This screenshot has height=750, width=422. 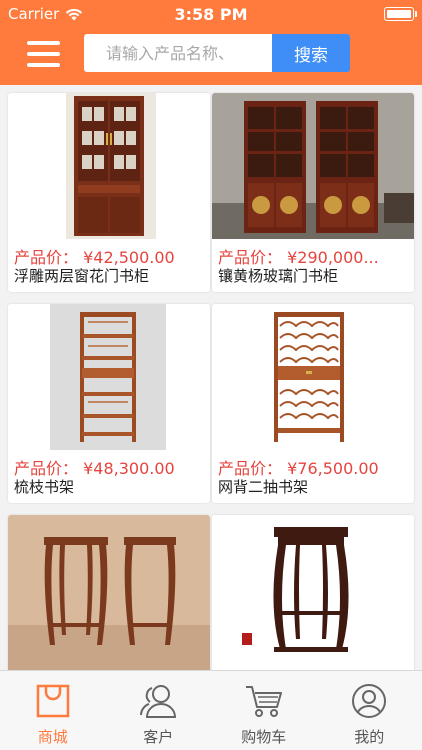 What do you see at coordinates (52, 701) in the screenshot?
I see `shop-bag-icon` at bounding box center [52, 701].